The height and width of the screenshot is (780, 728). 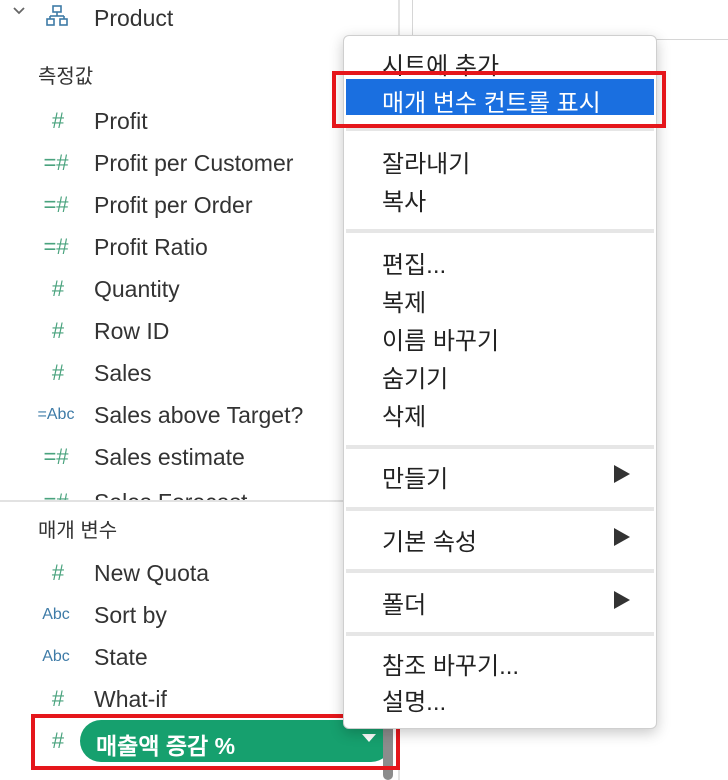 What do you see at coordinates (426, 164) in the screenshot?
I see `menu-item-label: 잘라내기` at bounding box center [426, 164].